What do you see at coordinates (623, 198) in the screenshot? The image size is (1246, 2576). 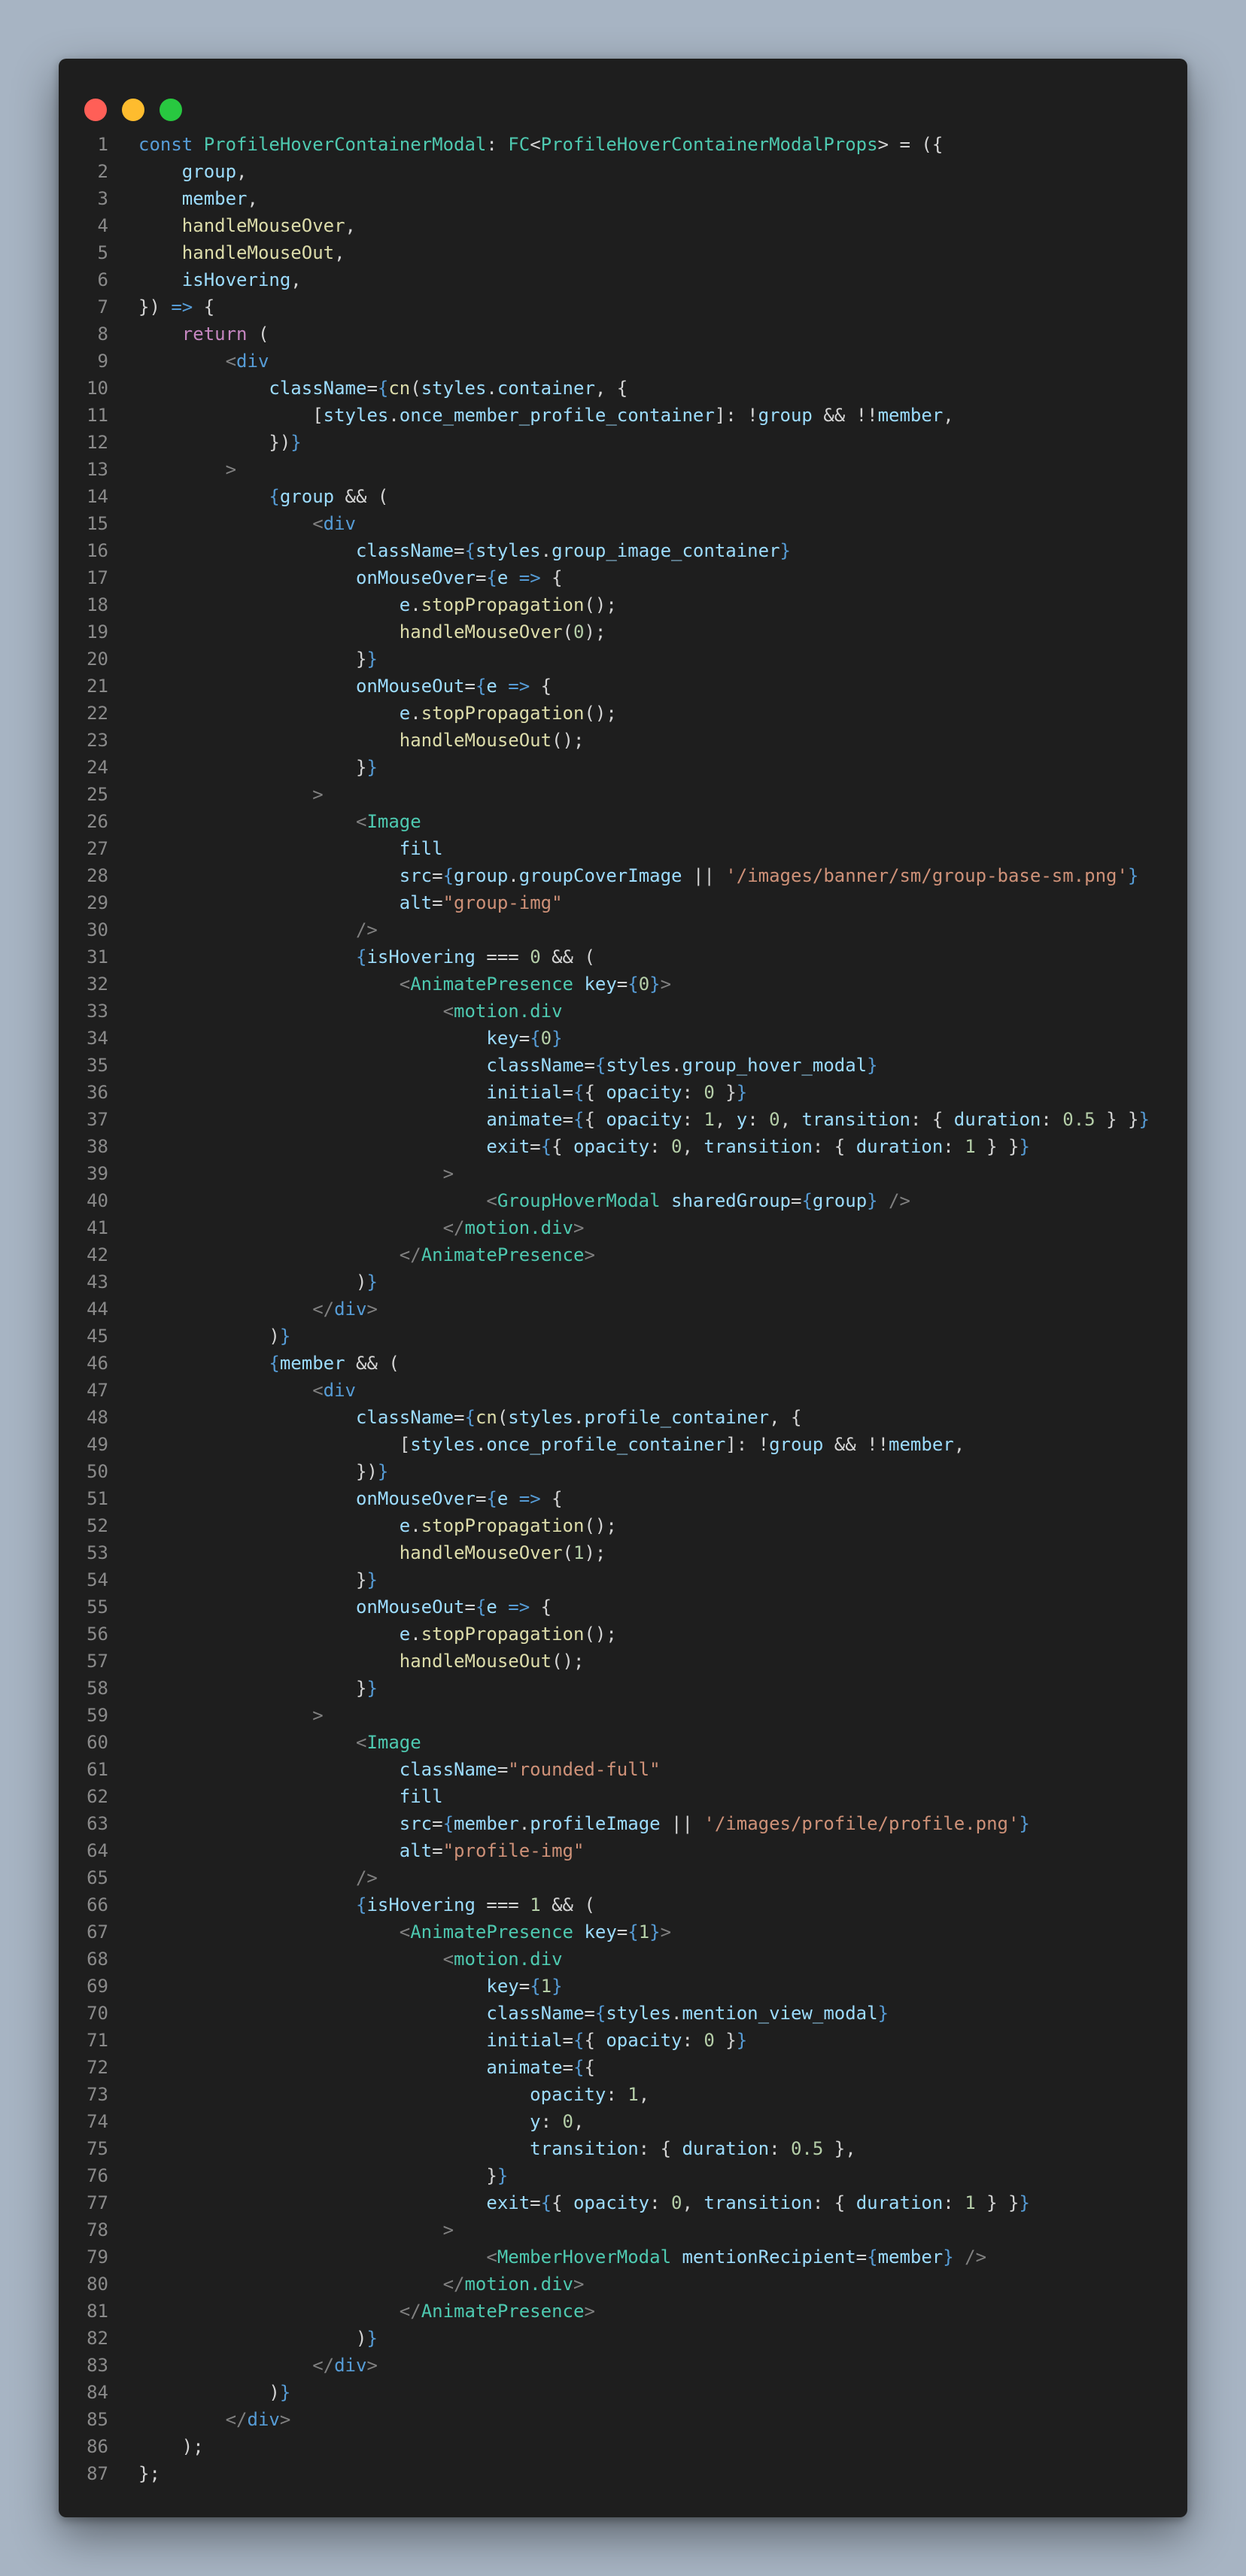 I see `code-line: 3 member,` at bounding box center [623, 198].